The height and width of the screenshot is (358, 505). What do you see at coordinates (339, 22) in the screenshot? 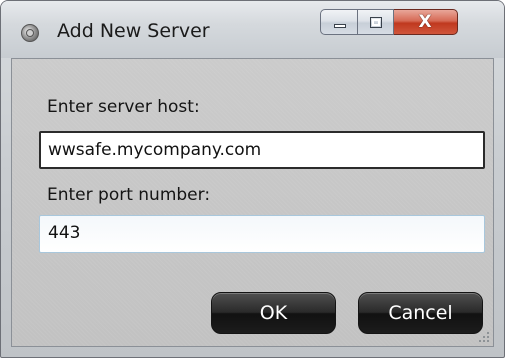
I see `minimize-button` at bounding box center [339, 22].